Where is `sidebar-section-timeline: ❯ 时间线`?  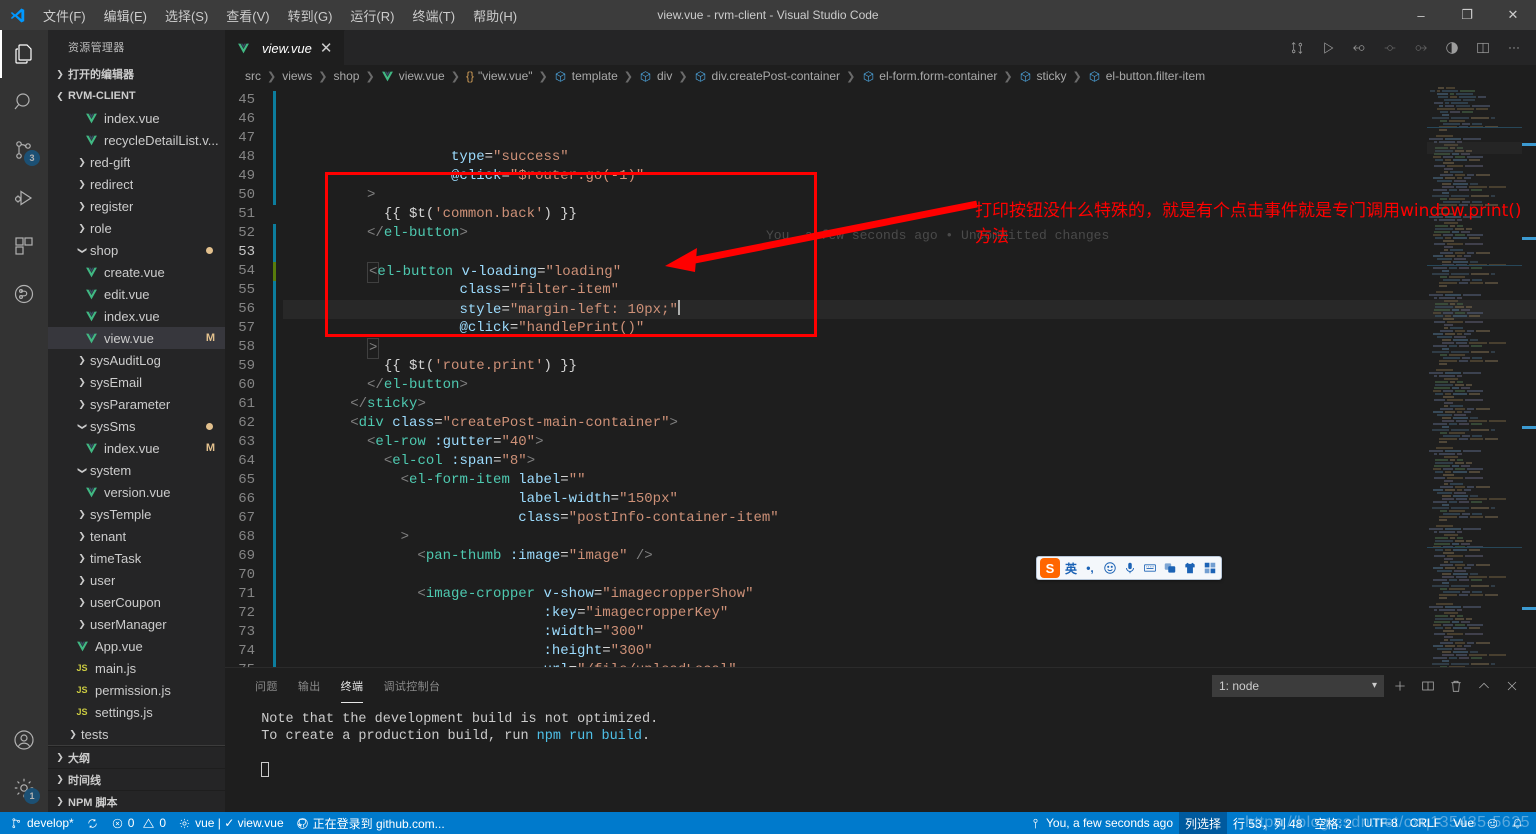 sidebar-section-timeline: ❯ 时间线 is located at coordinates (136, 779).